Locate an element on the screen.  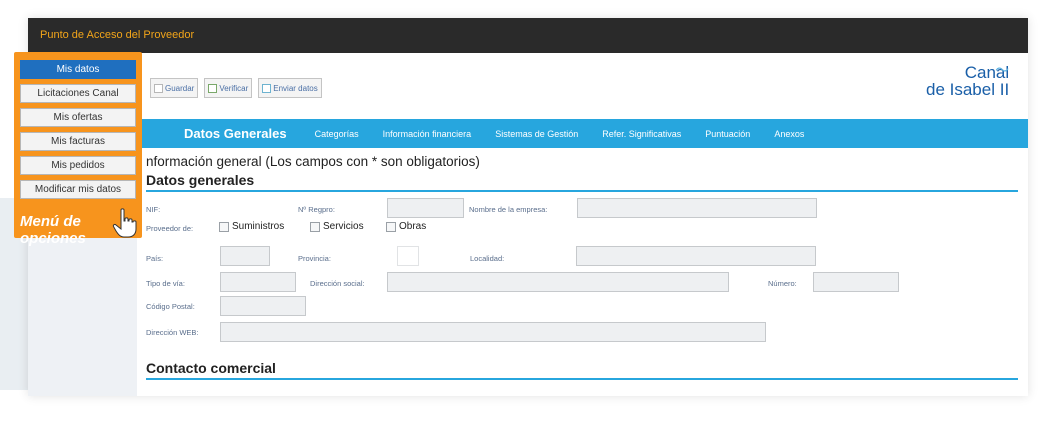
send-icon is located at coordinates (267, 88).